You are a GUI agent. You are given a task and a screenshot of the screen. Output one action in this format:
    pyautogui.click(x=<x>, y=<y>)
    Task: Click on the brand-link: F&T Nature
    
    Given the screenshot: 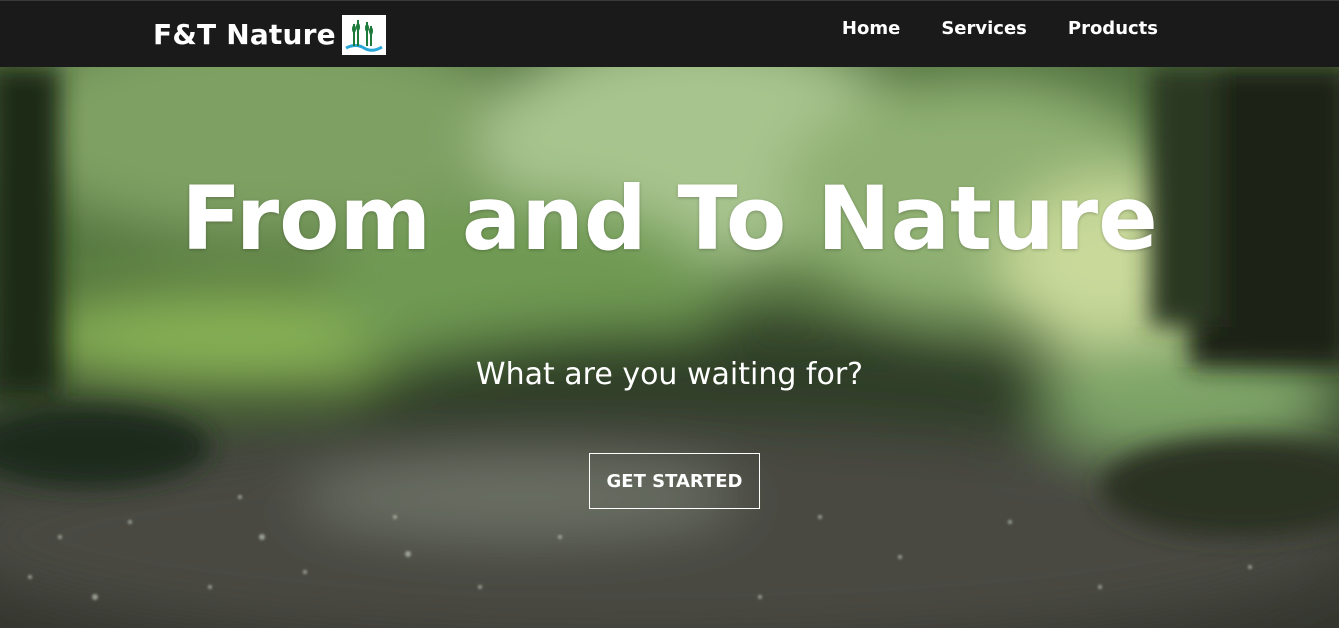 What is the action you would take?
    pyautogui.click(x=269, y=35)
    